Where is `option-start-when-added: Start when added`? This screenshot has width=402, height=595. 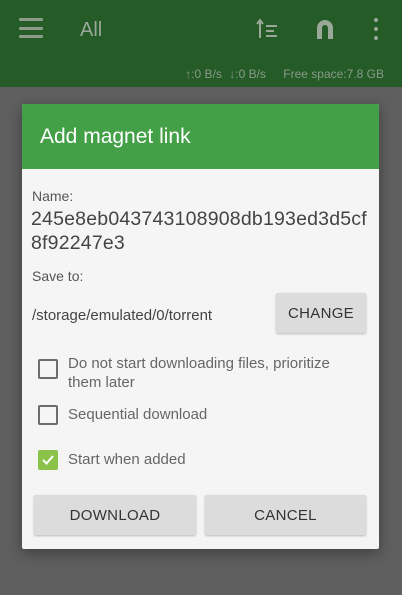 option-start-when-added: Start when added is located at coordinates (200, 460).